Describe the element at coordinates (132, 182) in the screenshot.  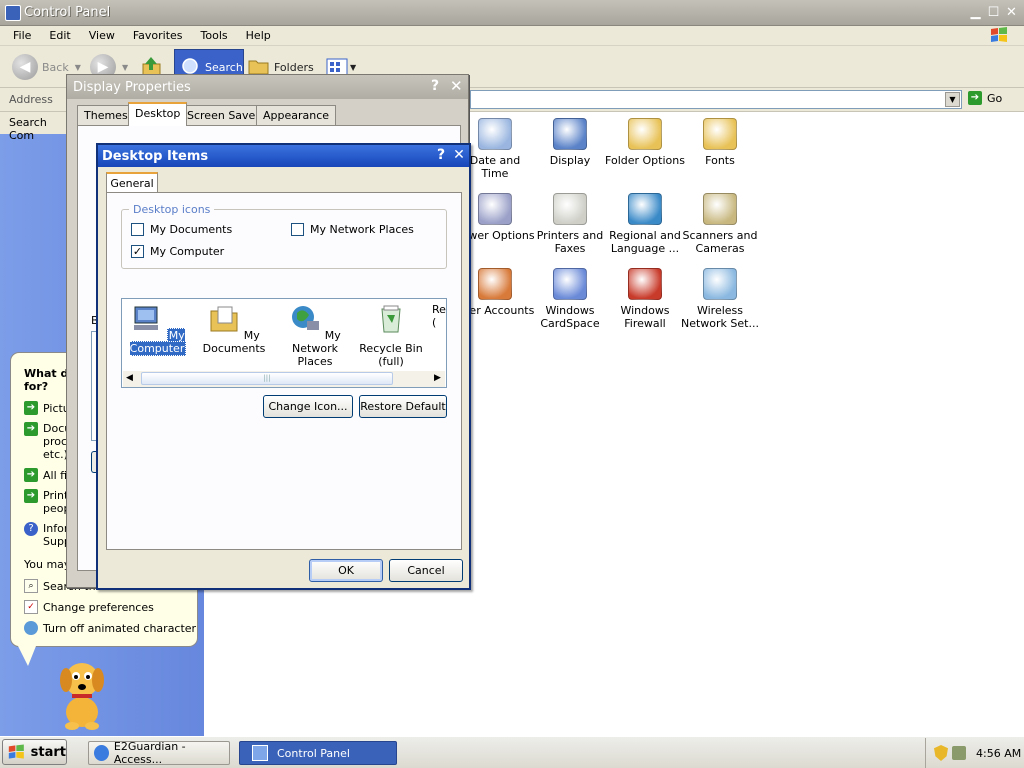
I see `tab-general: General` at that location.